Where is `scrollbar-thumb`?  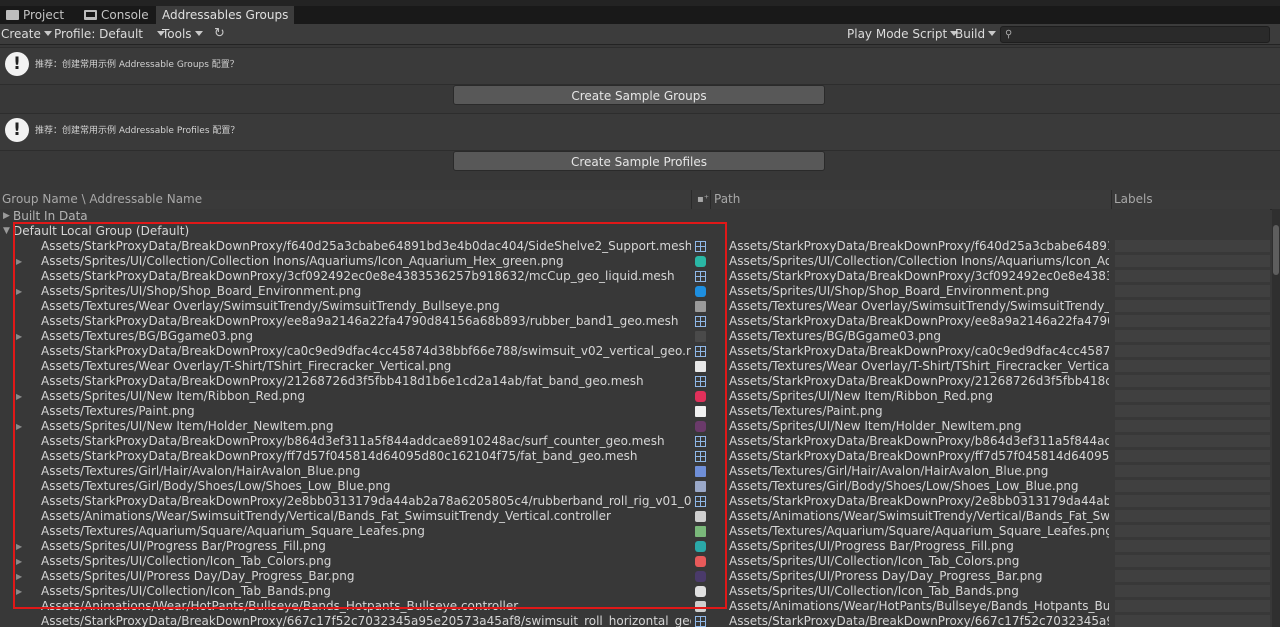 scrollbar-thumb is located at coordinates (1276, 250).